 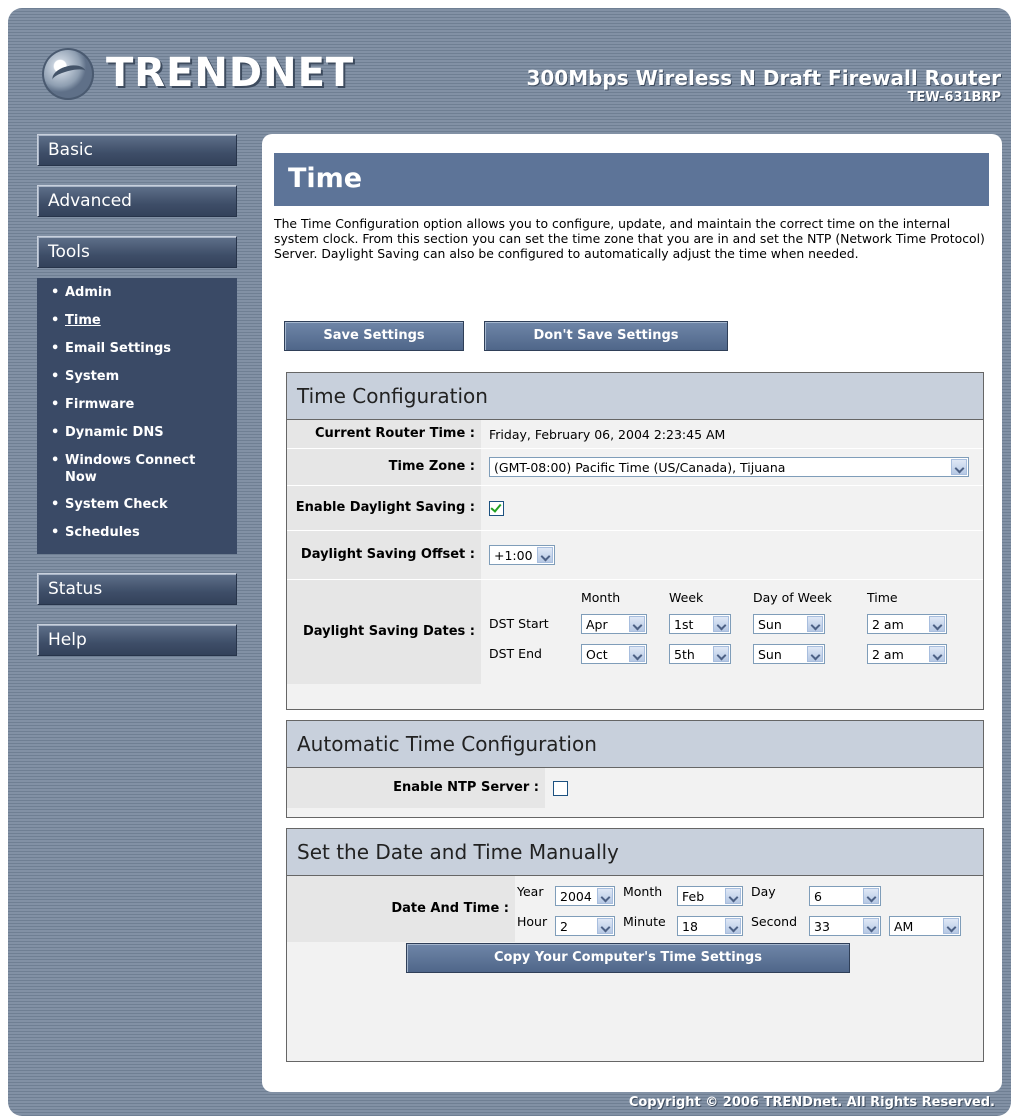 I want to click on date-and-time-label: Date And Time :, so click(x=450, y=908).